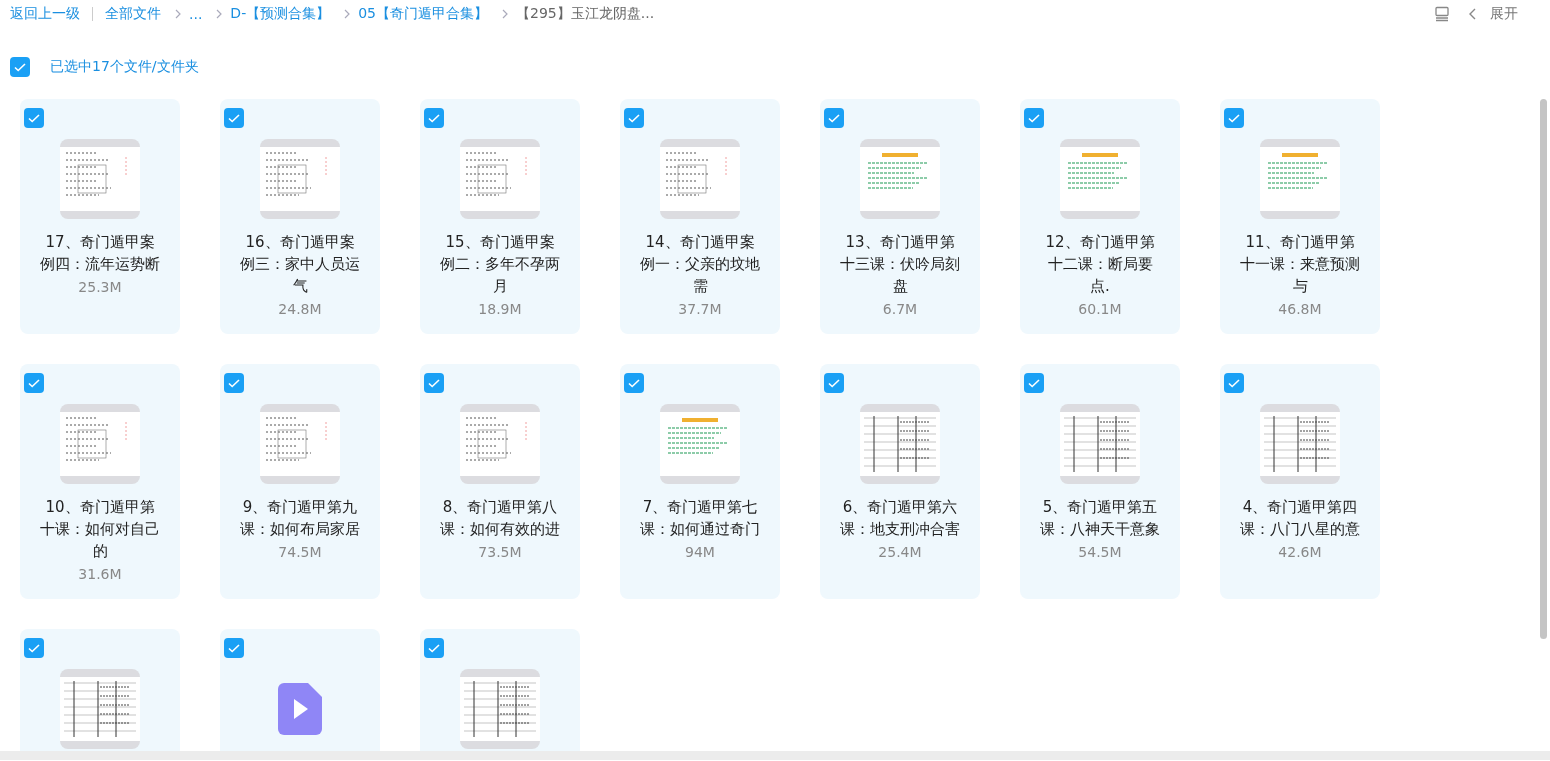 The height and width of the screenshot is (761, 1550). What do you see at coordinates (900, 481) in the screenshot?
I see `file-card: 6、奇门遁甲第六课：地支刑冲合害 25.4M` at bounding box center [900, 481].